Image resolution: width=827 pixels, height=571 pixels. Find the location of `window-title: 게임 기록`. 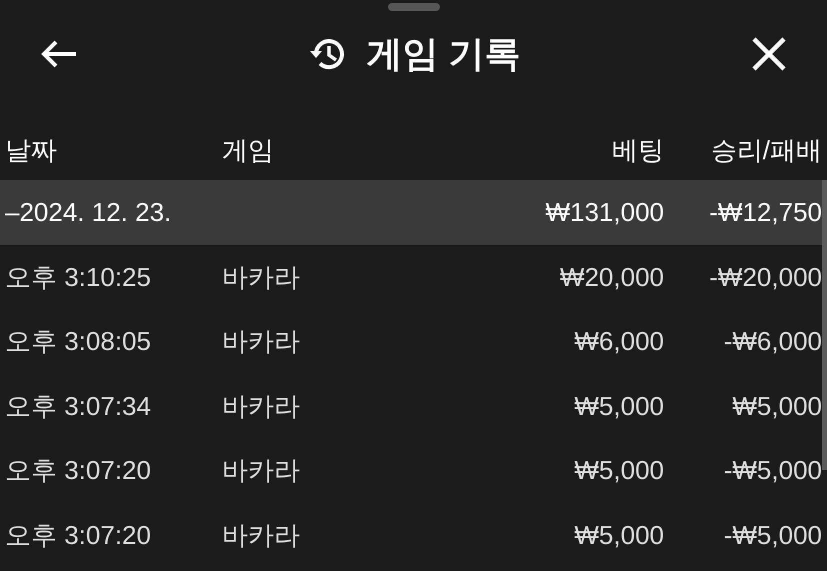

window-title: 게임 기록 is located at coordinates (443, 54).